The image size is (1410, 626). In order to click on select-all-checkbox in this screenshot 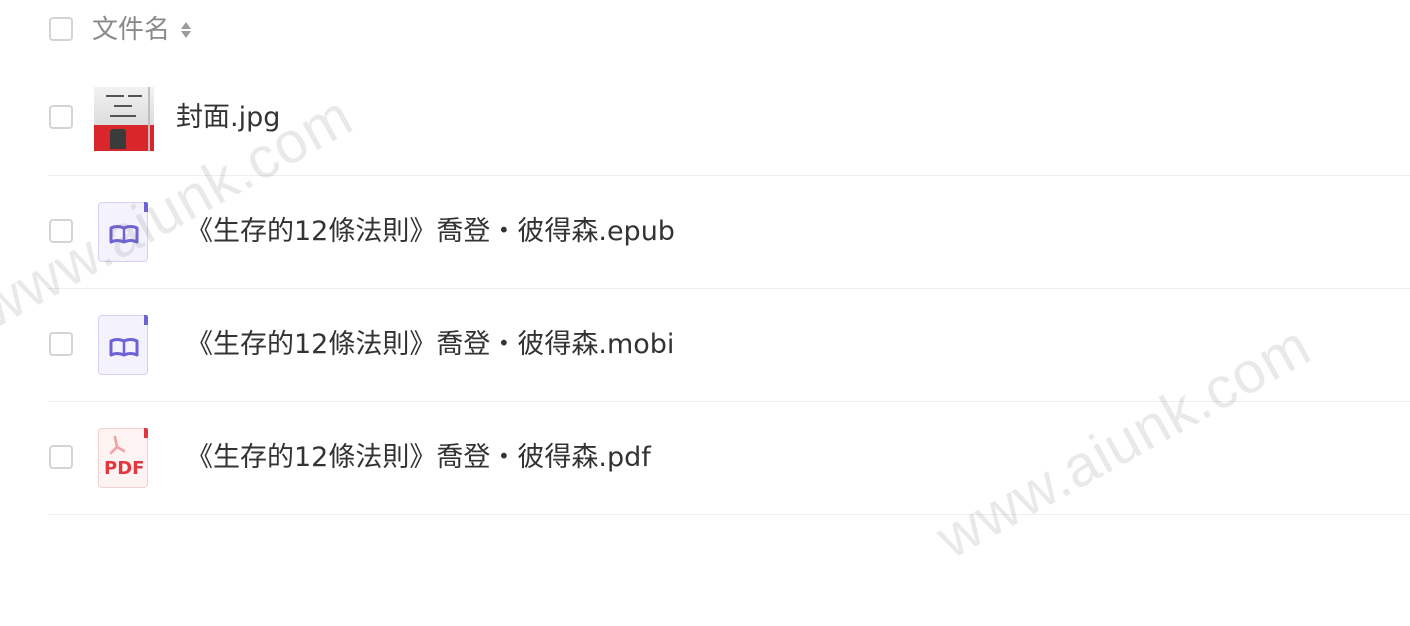, I will do `click(61, 29)`.